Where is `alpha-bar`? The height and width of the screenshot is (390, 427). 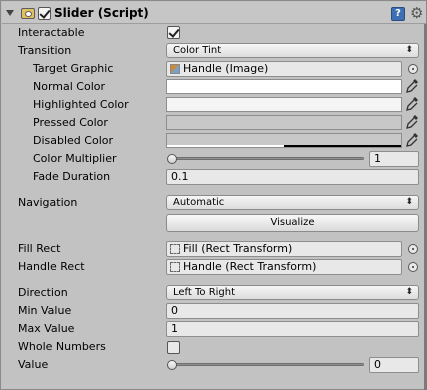
alpha-bar is located at coordinates (342, 146).